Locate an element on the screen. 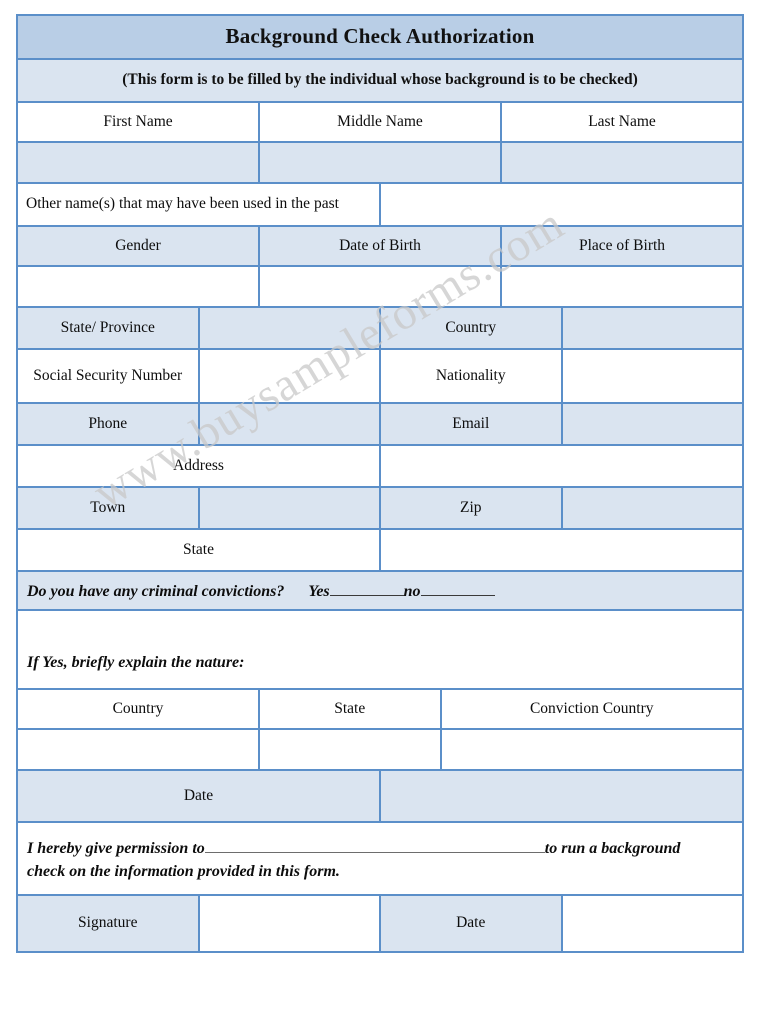 The height and width of the screenshot is (1024, 760). ssn-value is located at coordinates (290, 376).